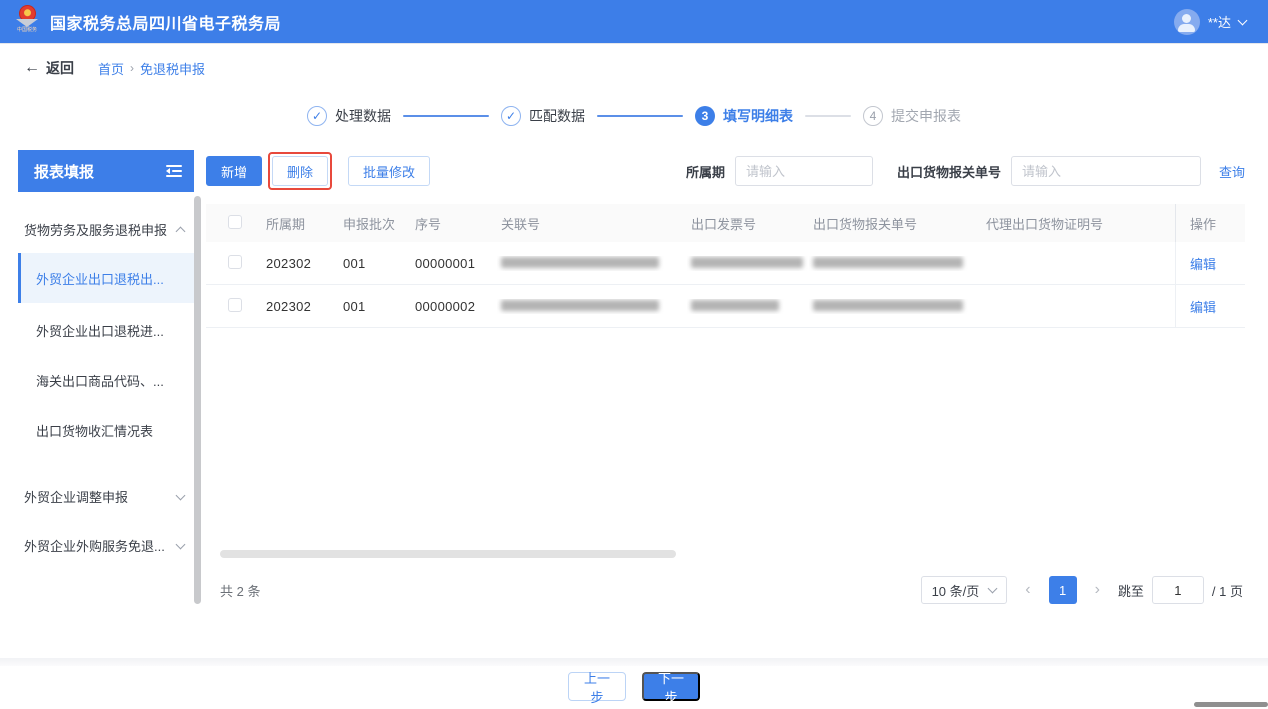 This screenshot has width=1268, height=709. What do you see at coordinates (49, 68) in the screenshot?
I see `back-button: ← 返回` at bounding box center [49, 68].